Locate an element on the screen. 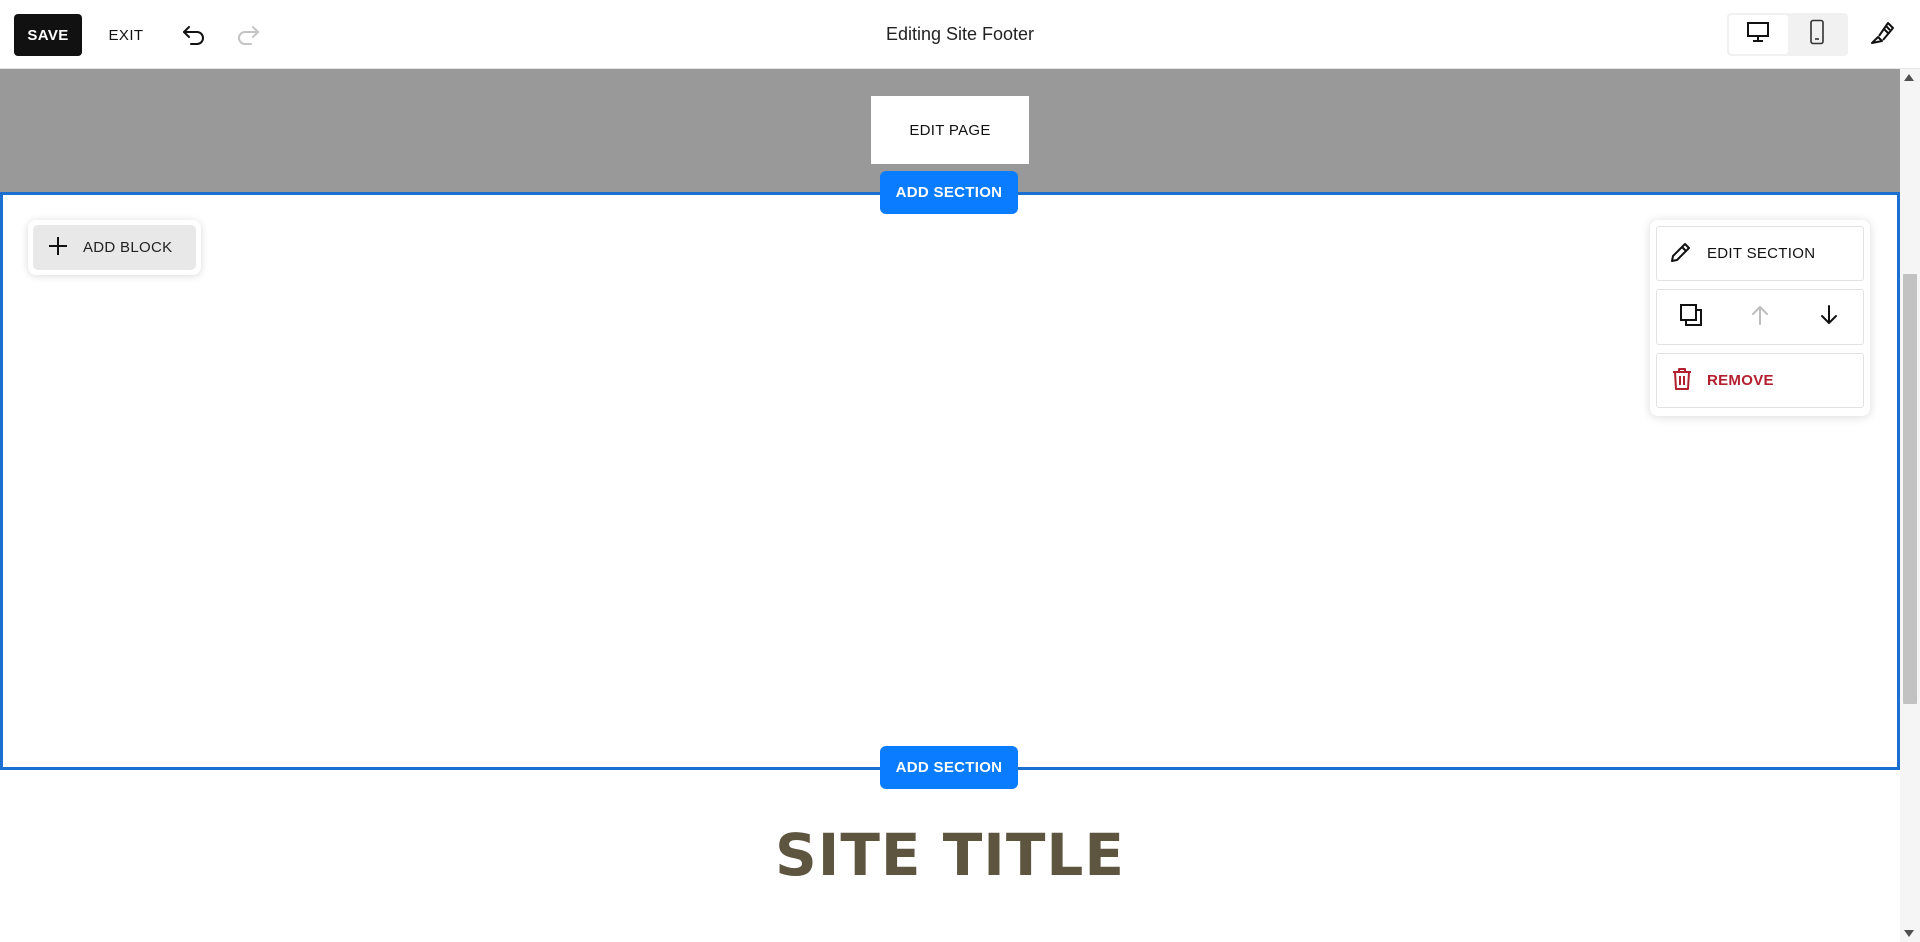  remove-section-button: REMOVE is located at coordinates (1760, 380).